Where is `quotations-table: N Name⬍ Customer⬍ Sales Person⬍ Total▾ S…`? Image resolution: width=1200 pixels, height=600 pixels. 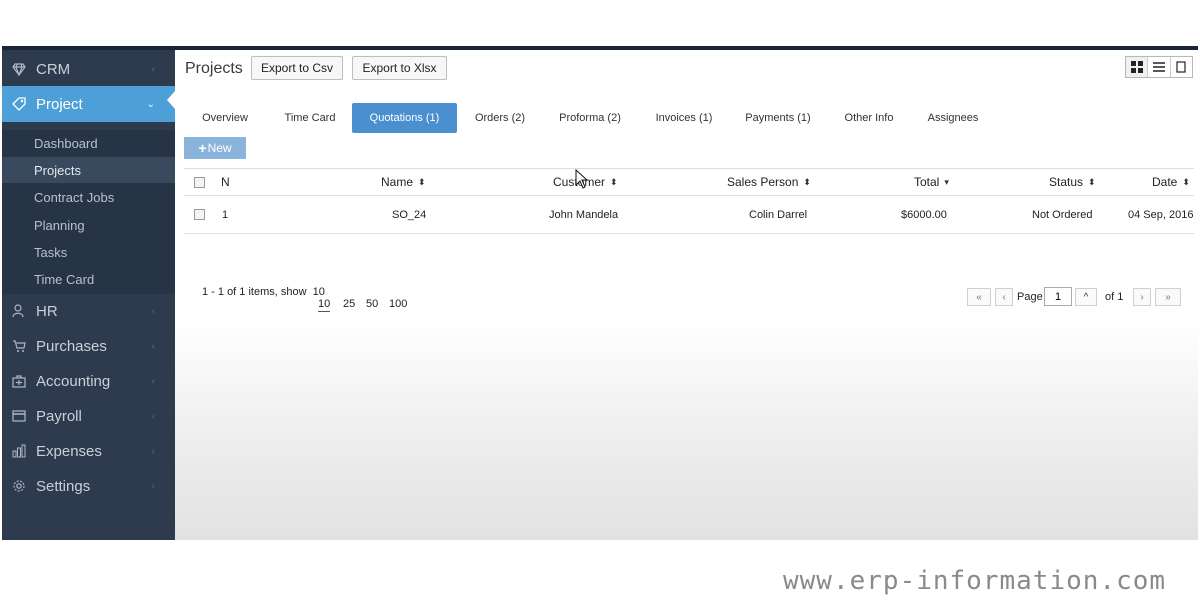 quotations-table: N Name⬍ Customer⬍ Sales Person⬍ Total▾ S… is located at coordinates (689, 201).